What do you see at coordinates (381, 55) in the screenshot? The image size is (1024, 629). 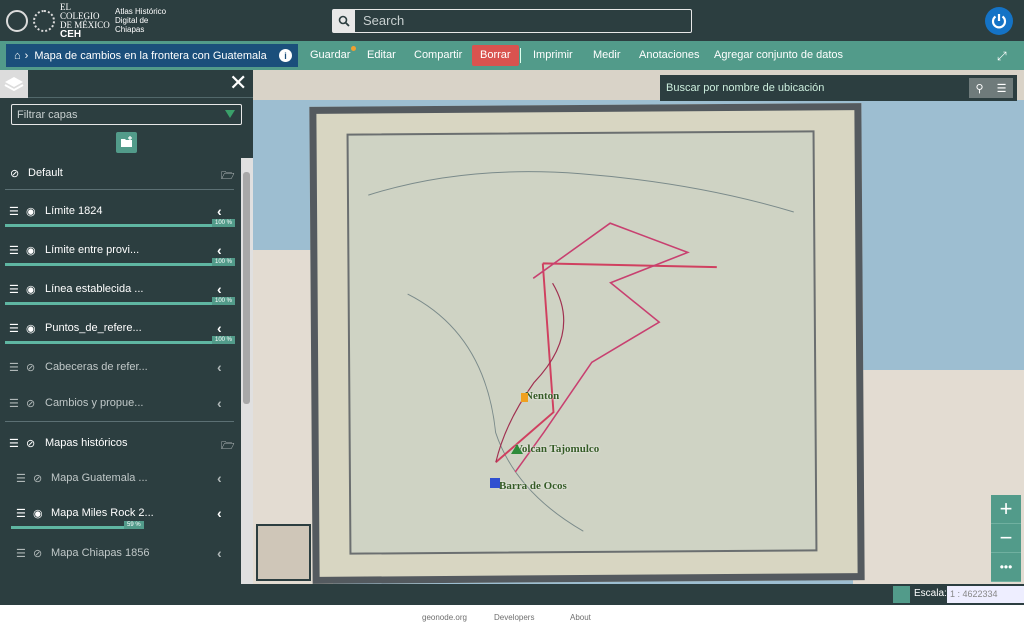 I see `edit-button: Editar` at bounding box center [381, 55].